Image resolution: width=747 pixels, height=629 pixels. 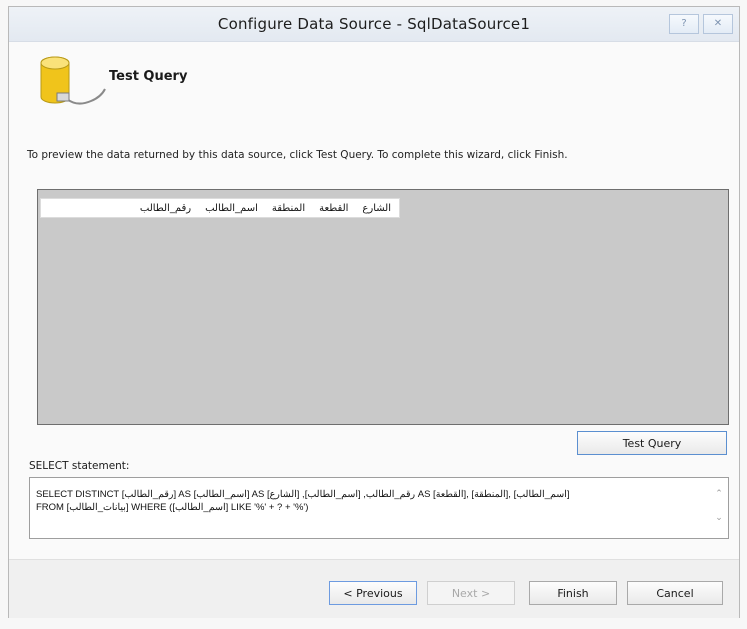 What do you see at coordinates (652, 443) in the screenshot?
I see `test-query-button: Test Query` at bounding box center [652, 443].